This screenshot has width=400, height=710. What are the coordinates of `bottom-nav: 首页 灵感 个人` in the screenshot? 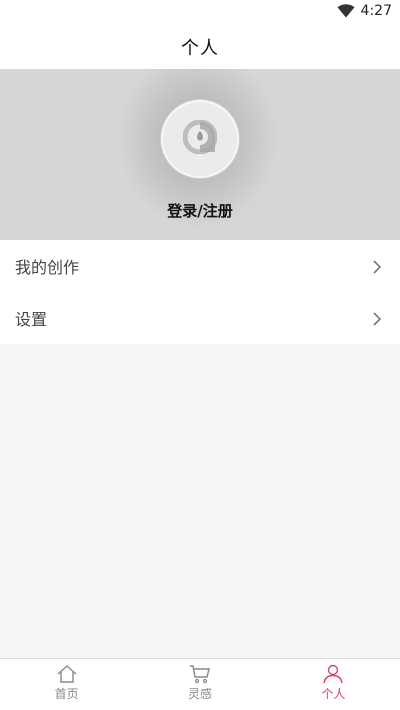 It's located at (200, 684).